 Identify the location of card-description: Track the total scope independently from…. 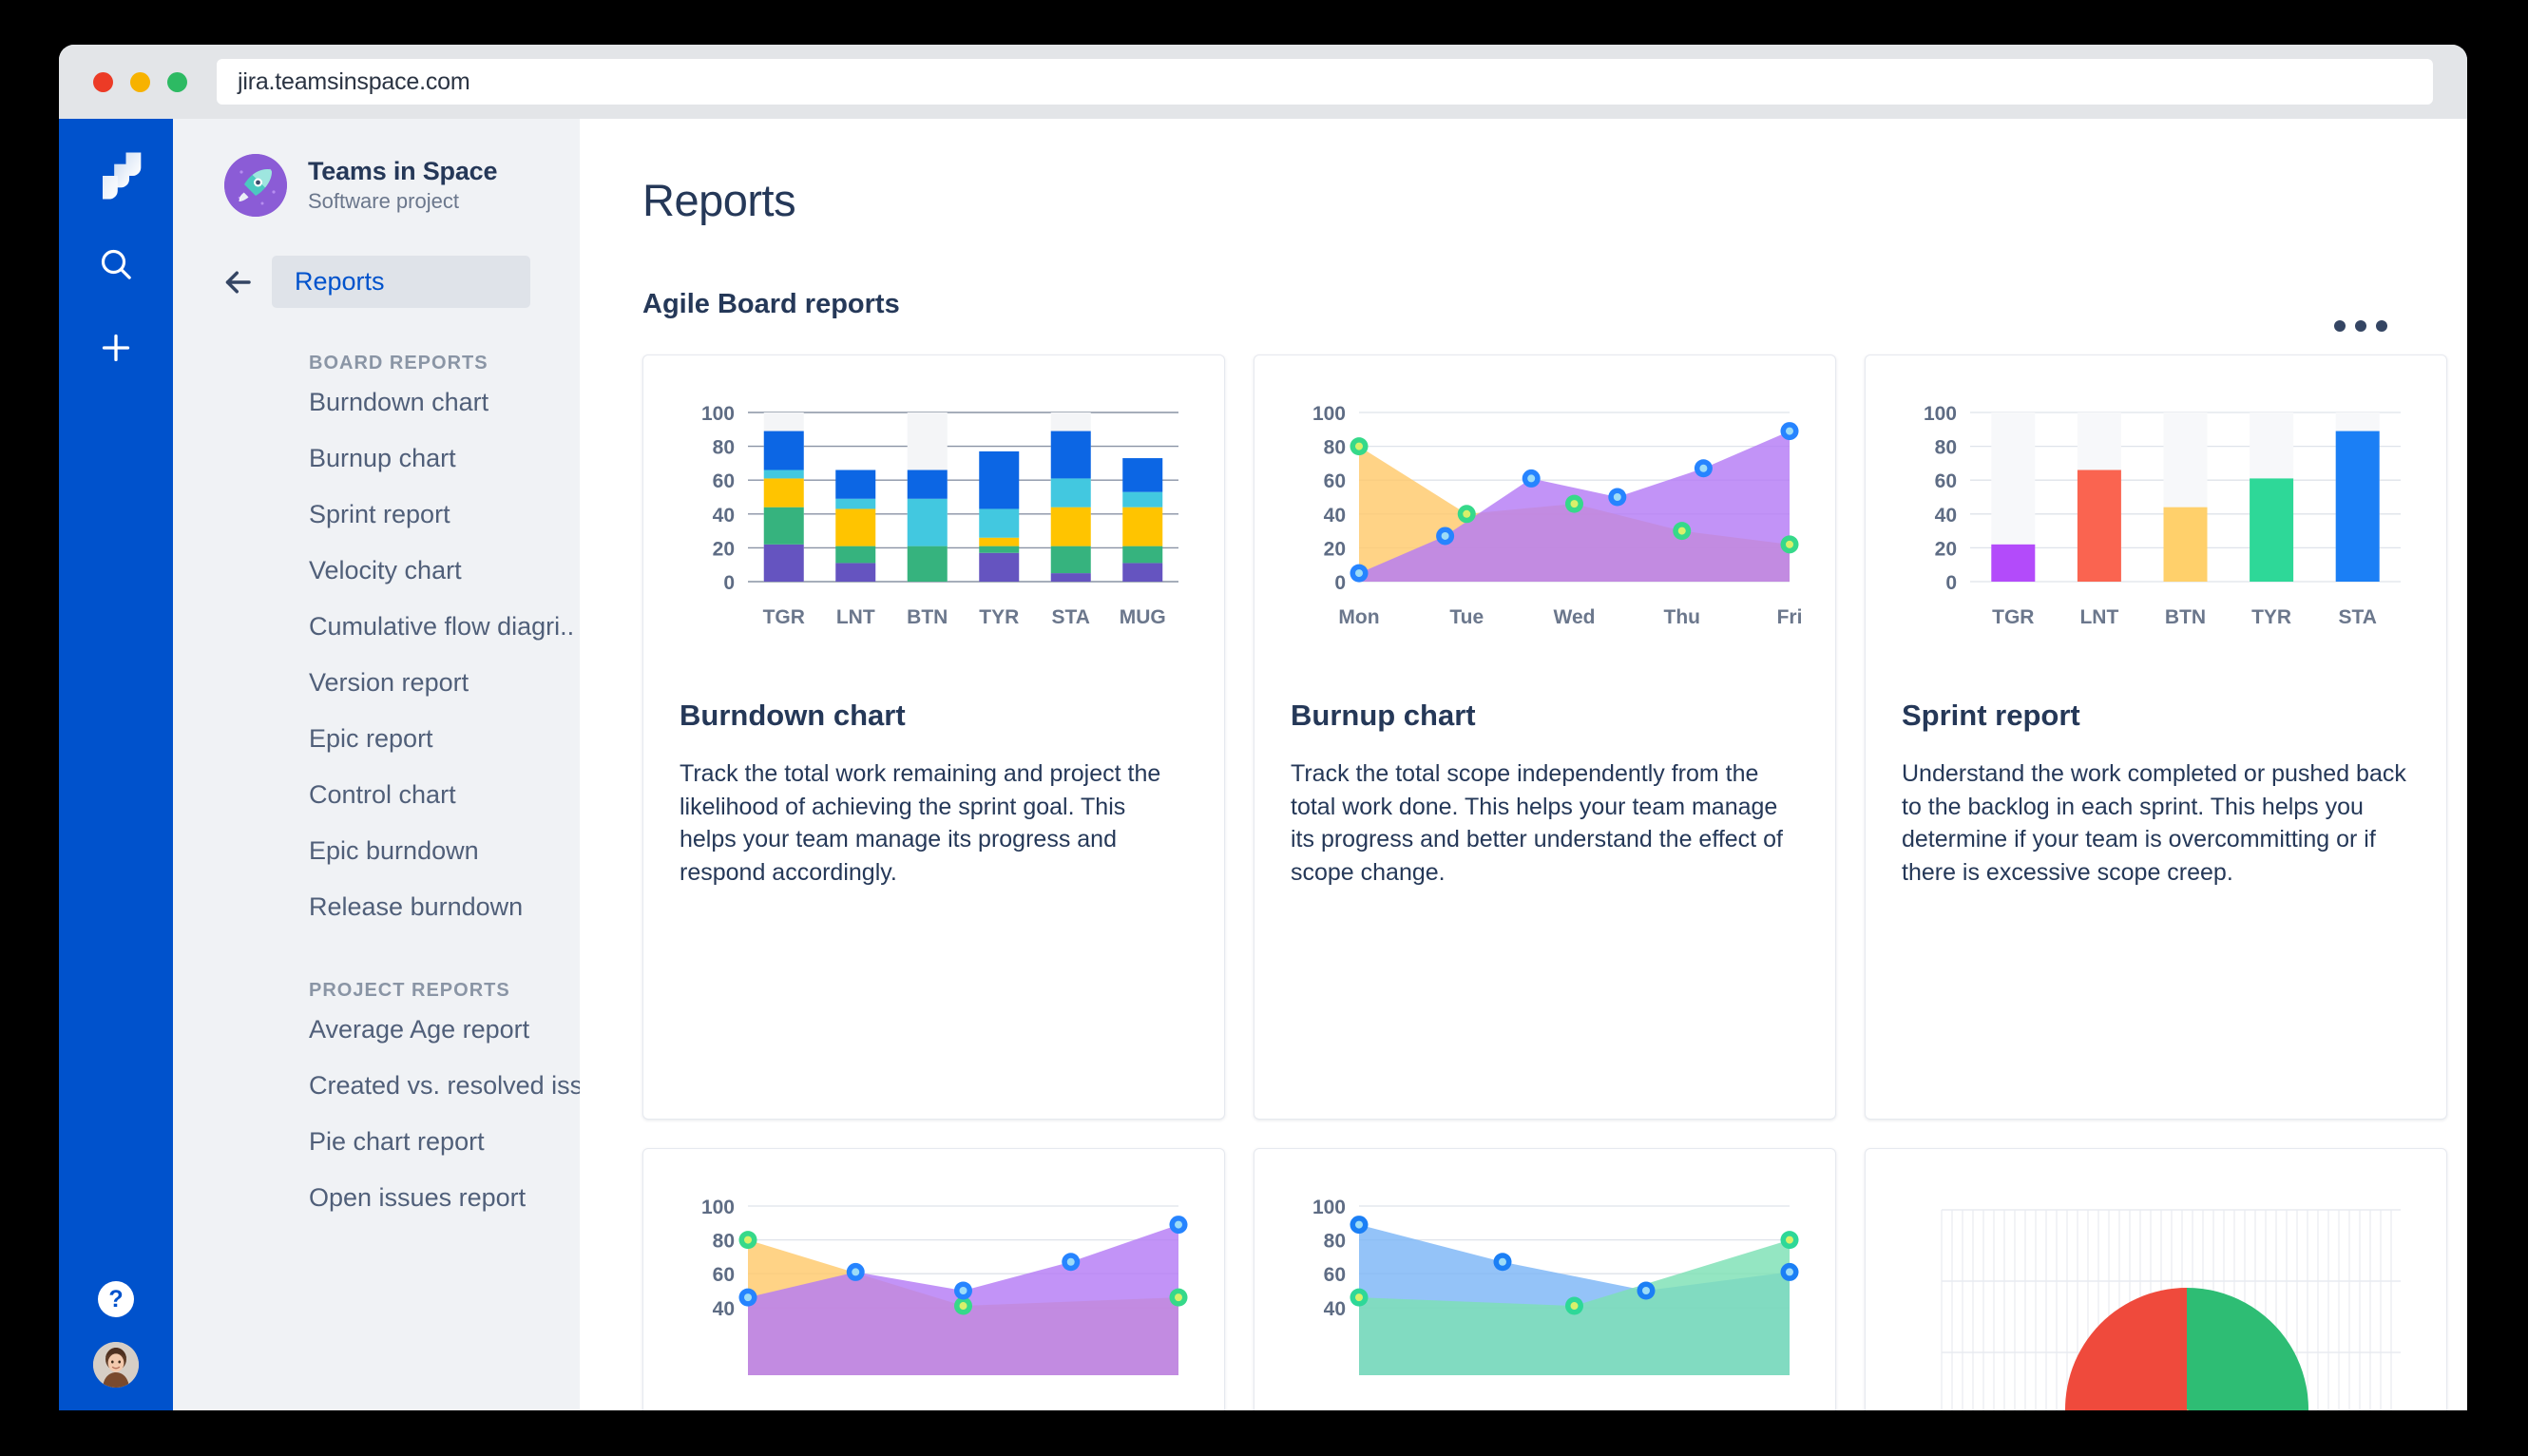
(1537, 823).